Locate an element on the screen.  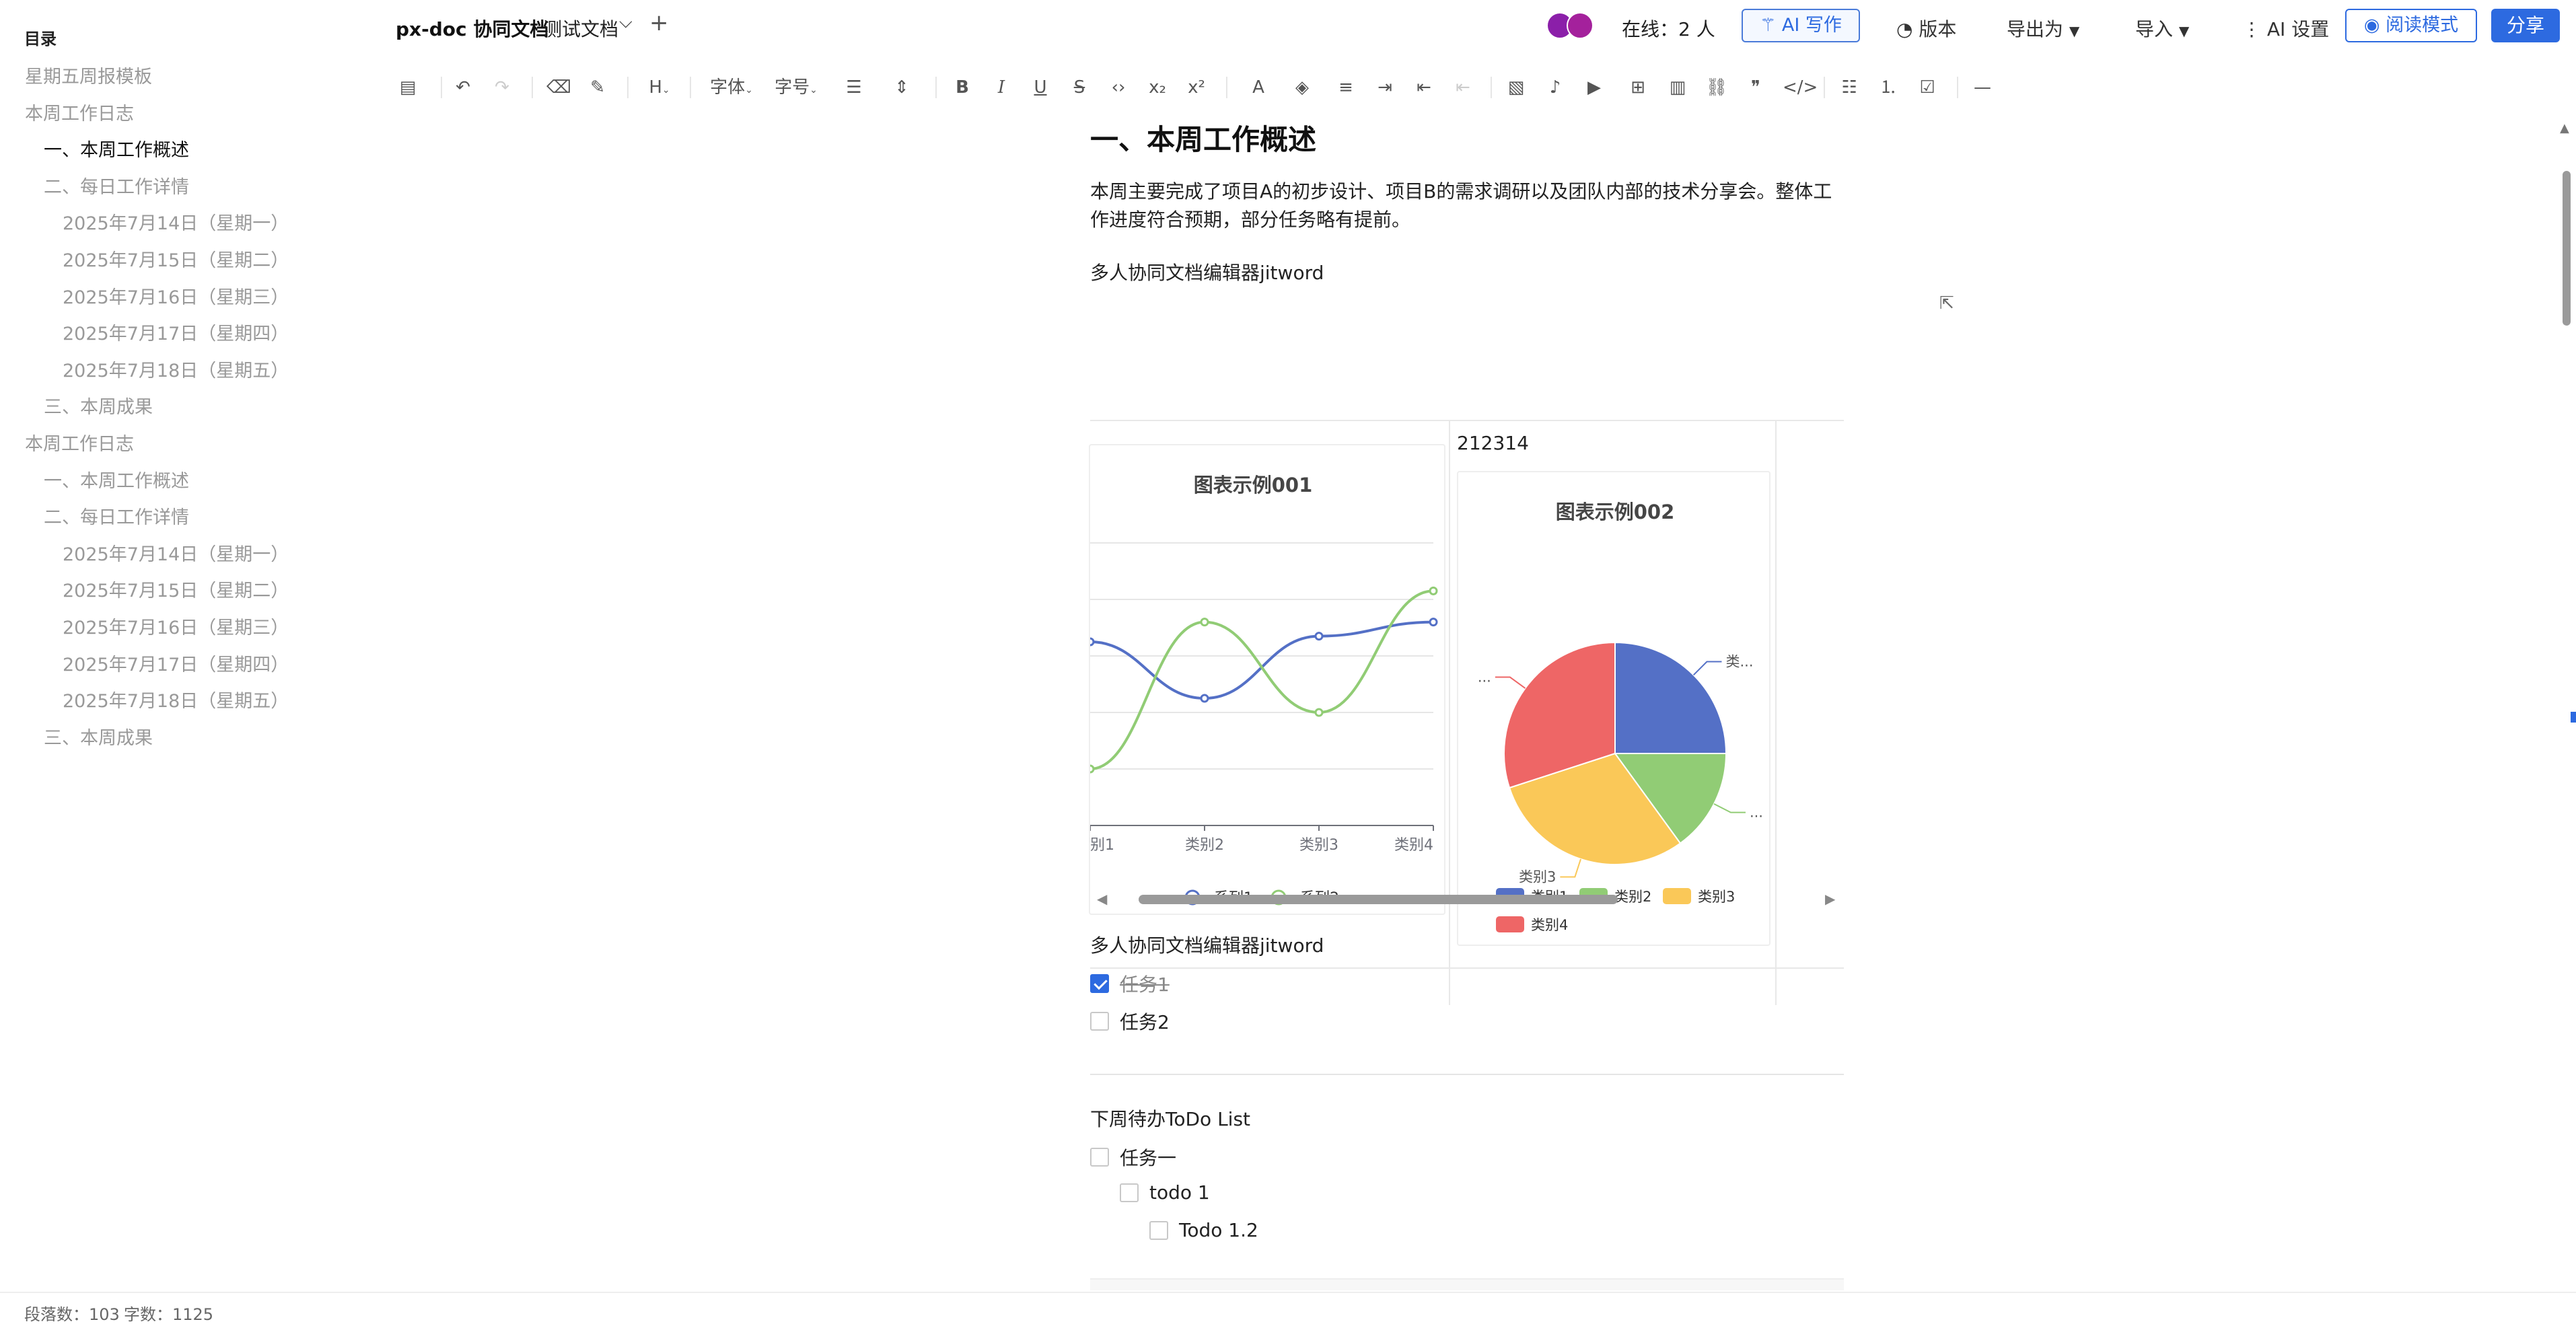
font-size-select: 字号⌄ is located at coordinates (796, 87).